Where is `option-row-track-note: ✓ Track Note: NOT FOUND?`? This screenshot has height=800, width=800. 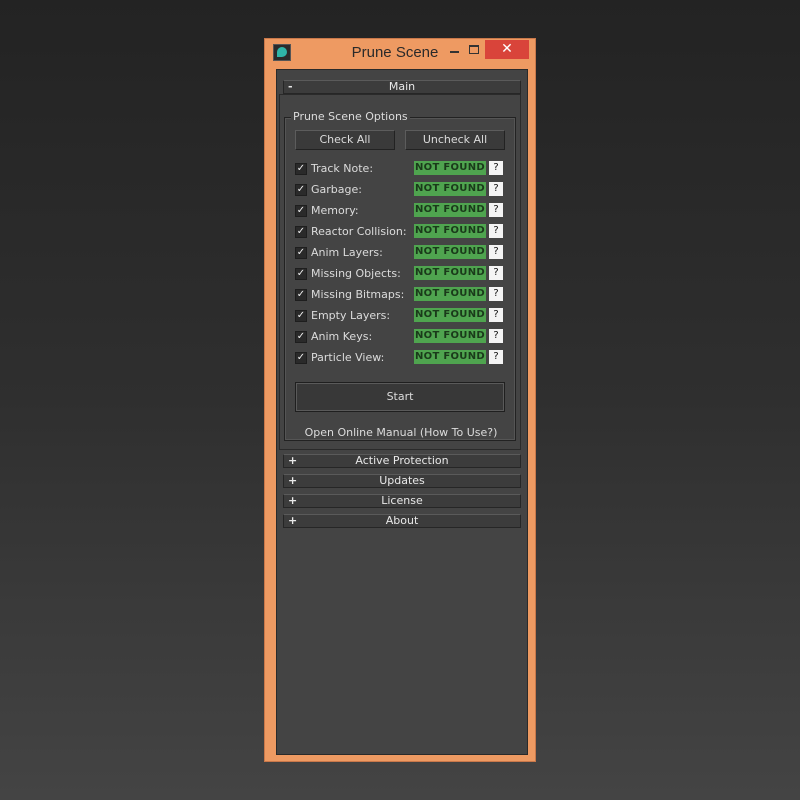
option-row-track-note: ✓ Track Note: NOT FOUND? is located at coordinates (402, 169).